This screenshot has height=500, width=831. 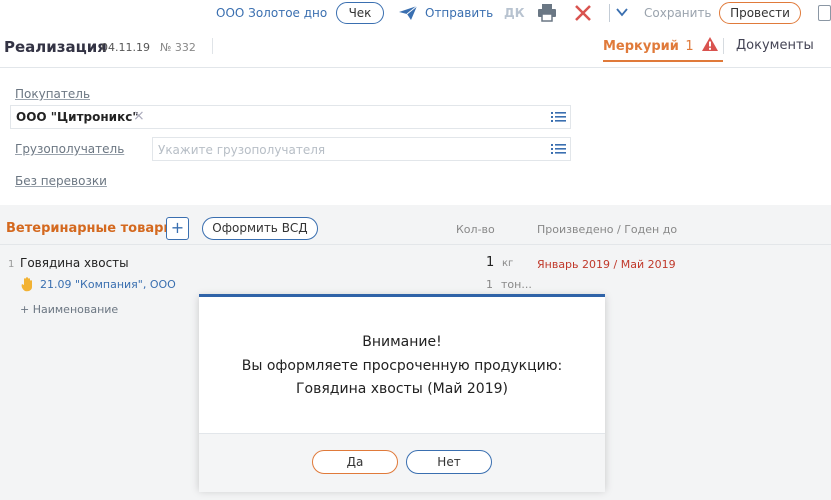 I want to click on check-button: Чек, so click(x=360, y=13).